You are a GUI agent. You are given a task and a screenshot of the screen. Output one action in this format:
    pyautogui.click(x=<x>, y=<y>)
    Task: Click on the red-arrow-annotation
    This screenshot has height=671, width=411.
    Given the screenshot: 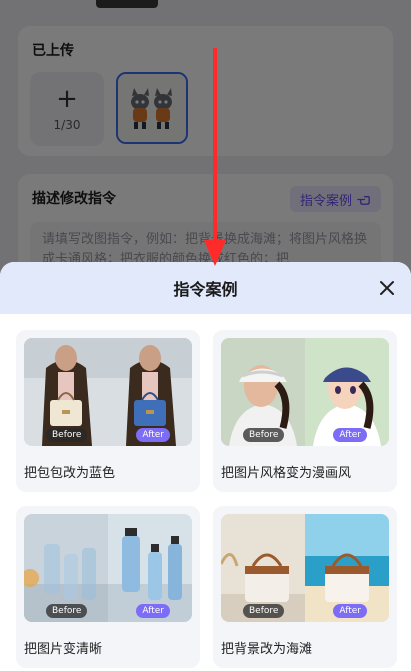 What is the action you would take?
    pyautogui.click(x=215, y=157)
    